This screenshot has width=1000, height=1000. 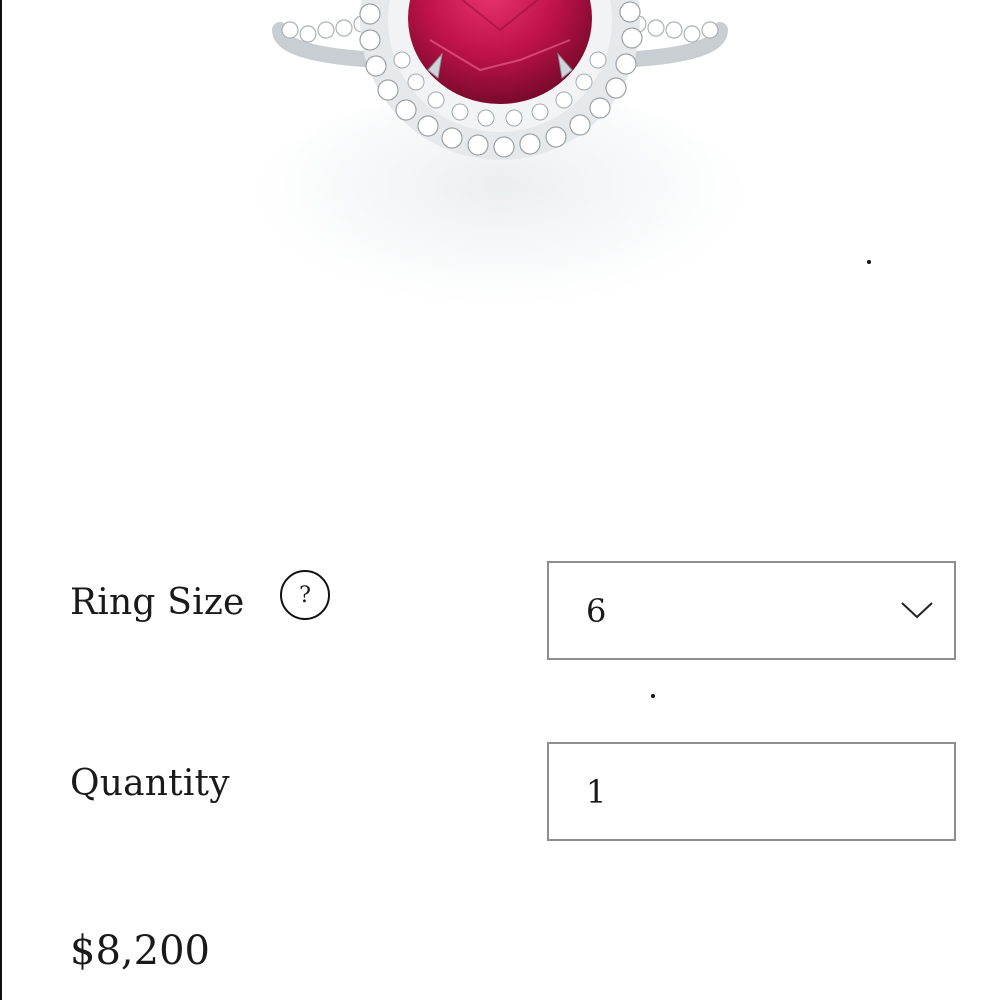 What do you see at coordinates (1, 500) in the screenshot?
I see `left-edge-border` at bounding box center [1, 500].